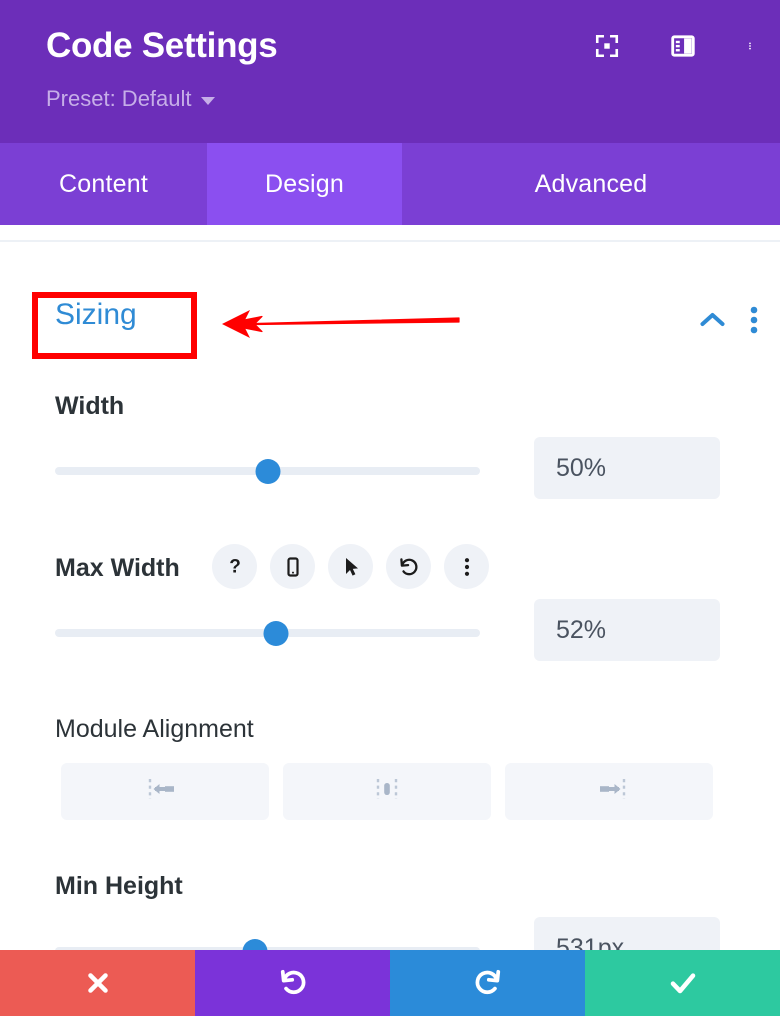 This screenshot has width=780, height=1016. What do you see at coordinates (154, 729) in the screenshot?
I see `field-label-module-alignment: Module Alignment` at bounding box center [154, 729].